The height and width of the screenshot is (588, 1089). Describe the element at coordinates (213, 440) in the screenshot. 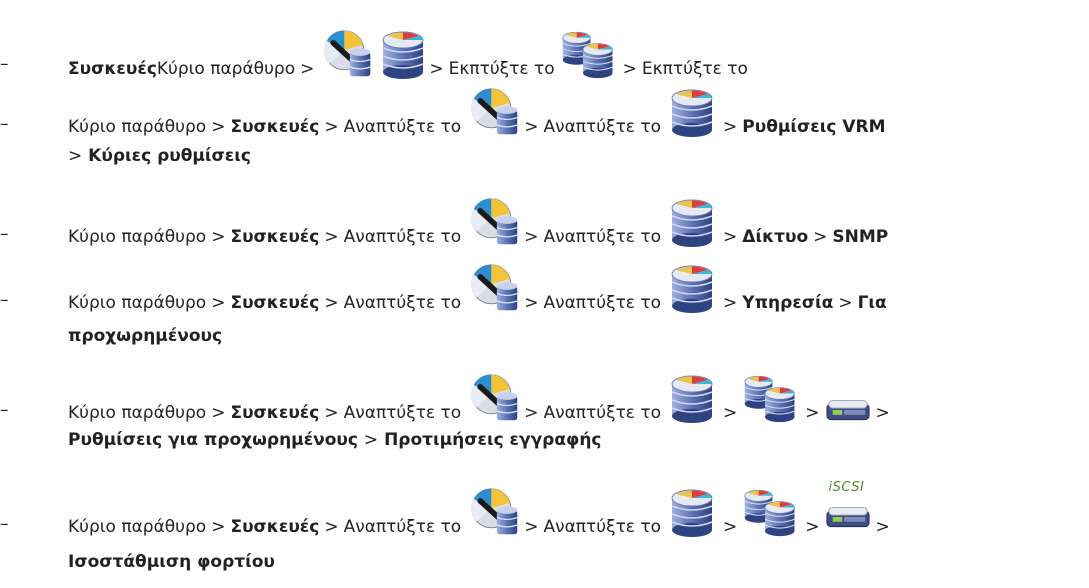

I see `menu-path-advanced-settings: Ρυθμίσεις για προχωρημένους` at that location.